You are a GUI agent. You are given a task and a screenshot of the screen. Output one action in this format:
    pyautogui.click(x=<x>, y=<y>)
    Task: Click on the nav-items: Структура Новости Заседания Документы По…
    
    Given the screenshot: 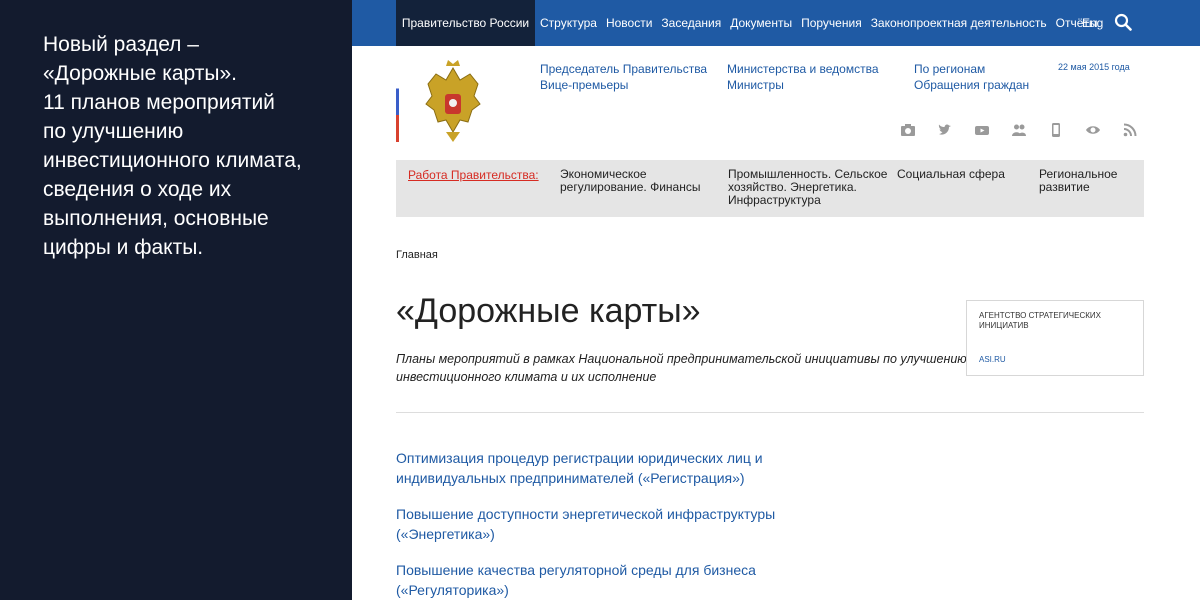 What is the action you would take?
    pyautogui.click(x=823, y=23)
    